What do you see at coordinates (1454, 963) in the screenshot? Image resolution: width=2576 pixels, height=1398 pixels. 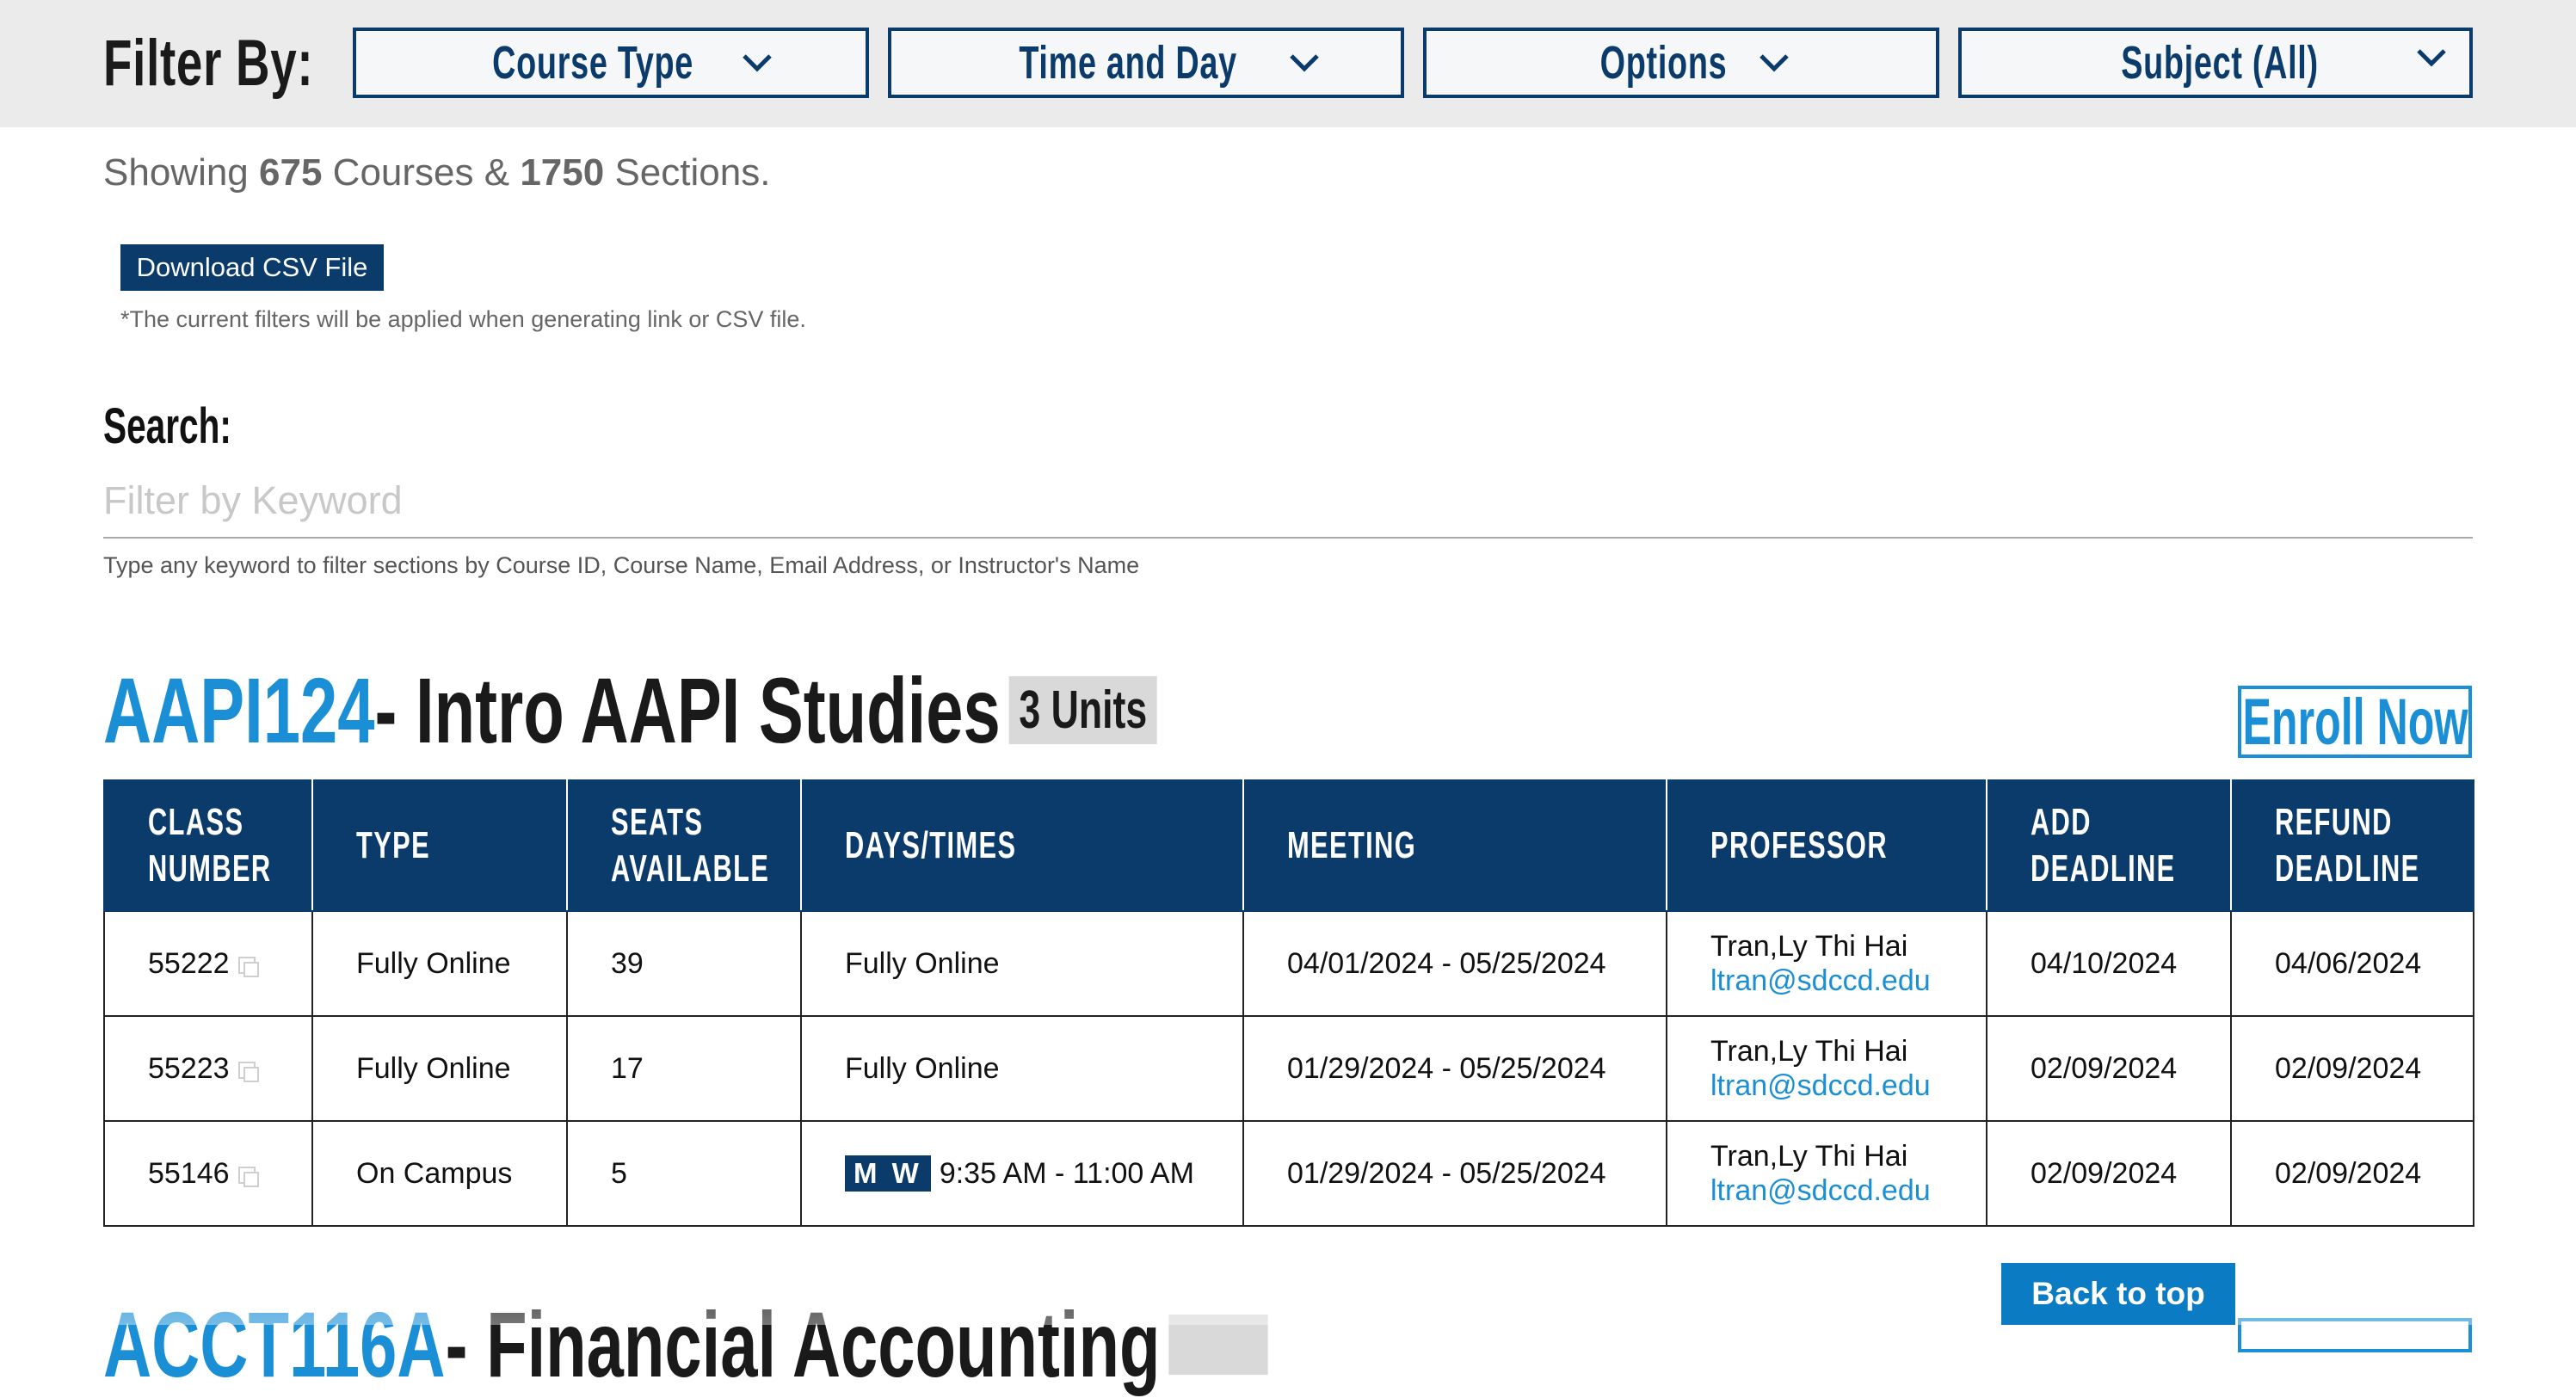 I see `meeting-cell: 04/01/2024 - 05/25/2024` at bounding box center [1454, 963].